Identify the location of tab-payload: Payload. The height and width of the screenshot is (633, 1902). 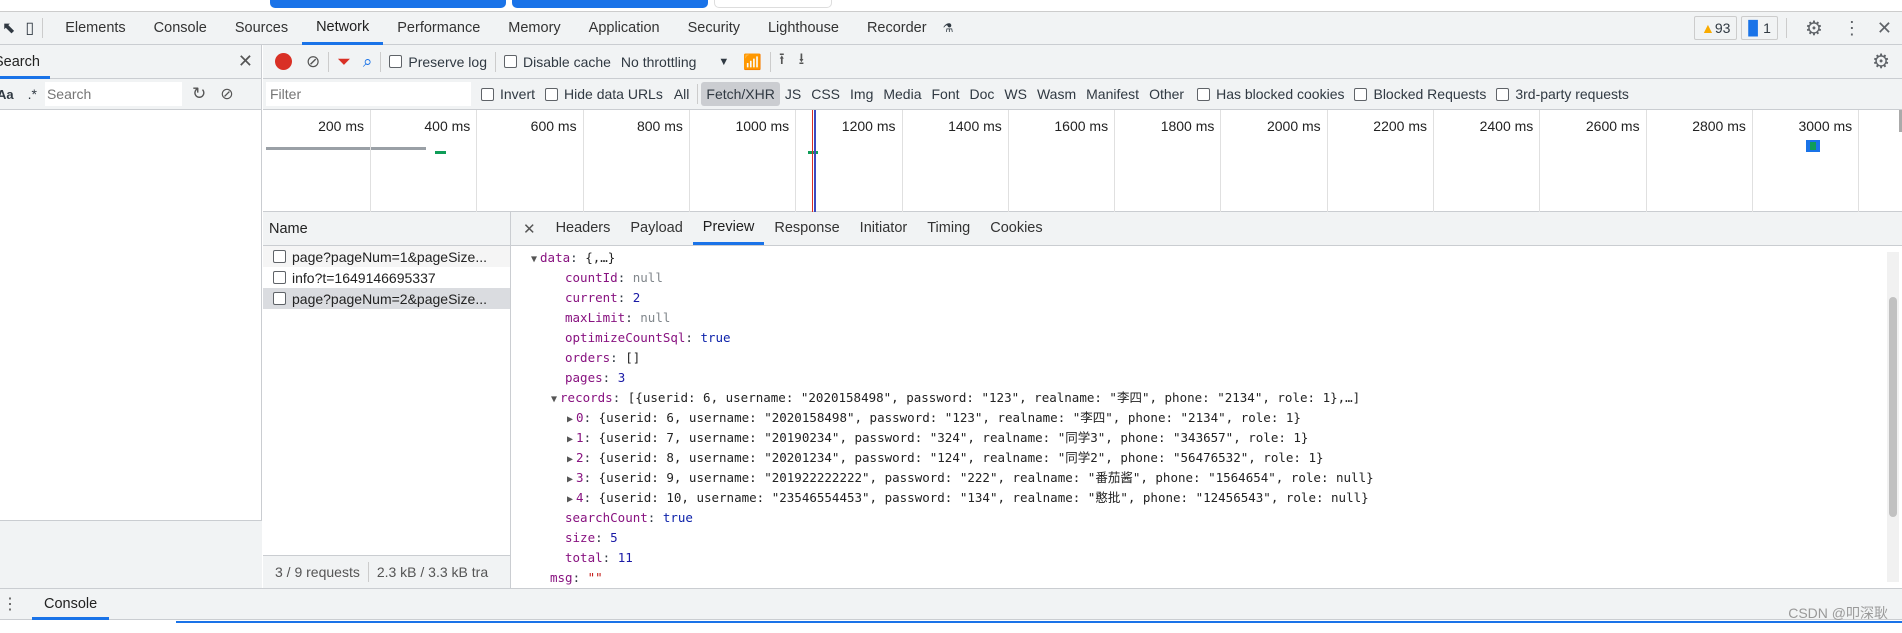
(656, 228).